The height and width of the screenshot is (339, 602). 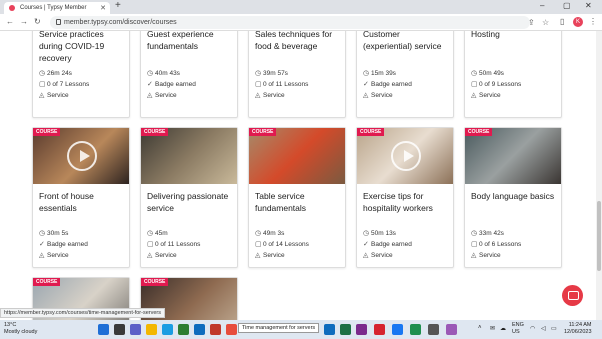 What do you see at coordinates (545, 22) in the screenshot?
I see `bookmark-star-icon: ☆` at bounding box center [545, 22].